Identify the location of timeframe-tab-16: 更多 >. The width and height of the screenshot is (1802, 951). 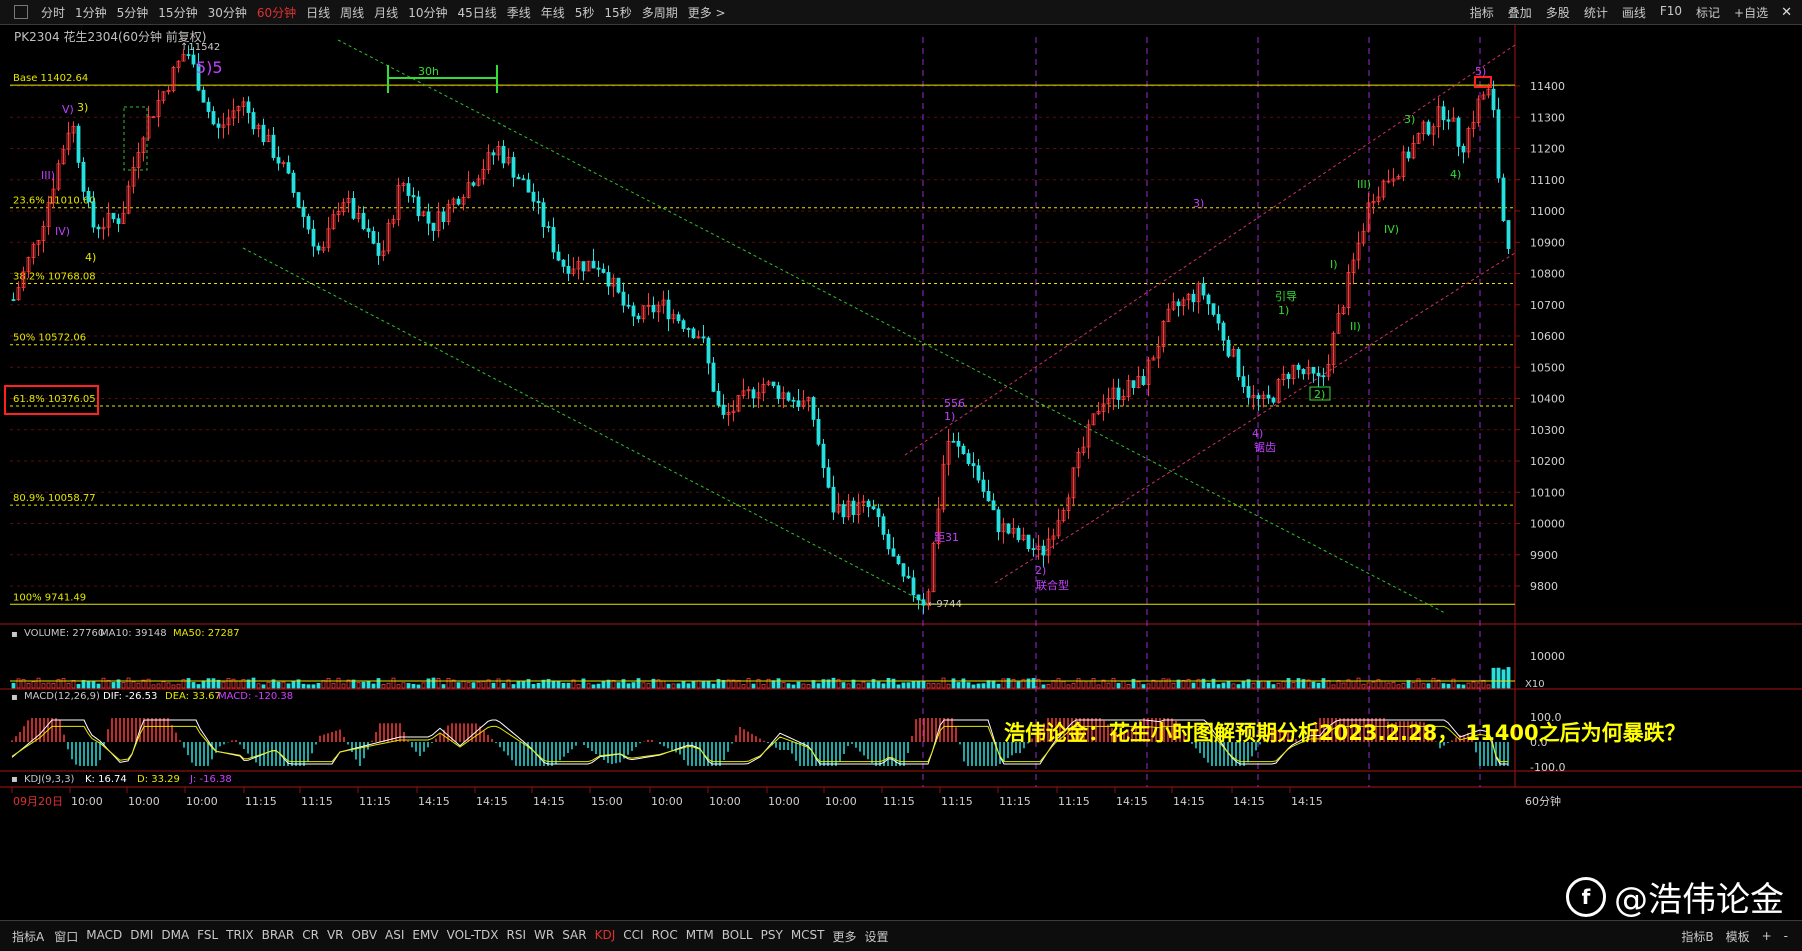
(707, 12).